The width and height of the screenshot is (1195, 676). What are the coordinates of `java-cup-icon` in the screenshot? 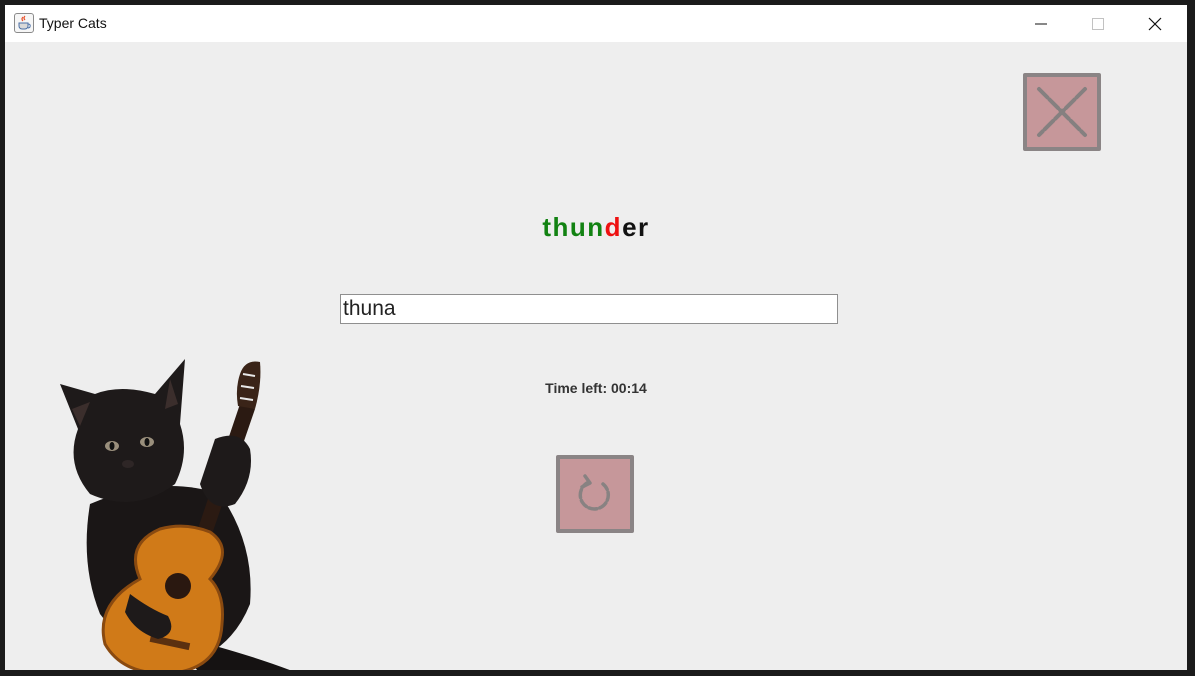 It's located at (24, 23).